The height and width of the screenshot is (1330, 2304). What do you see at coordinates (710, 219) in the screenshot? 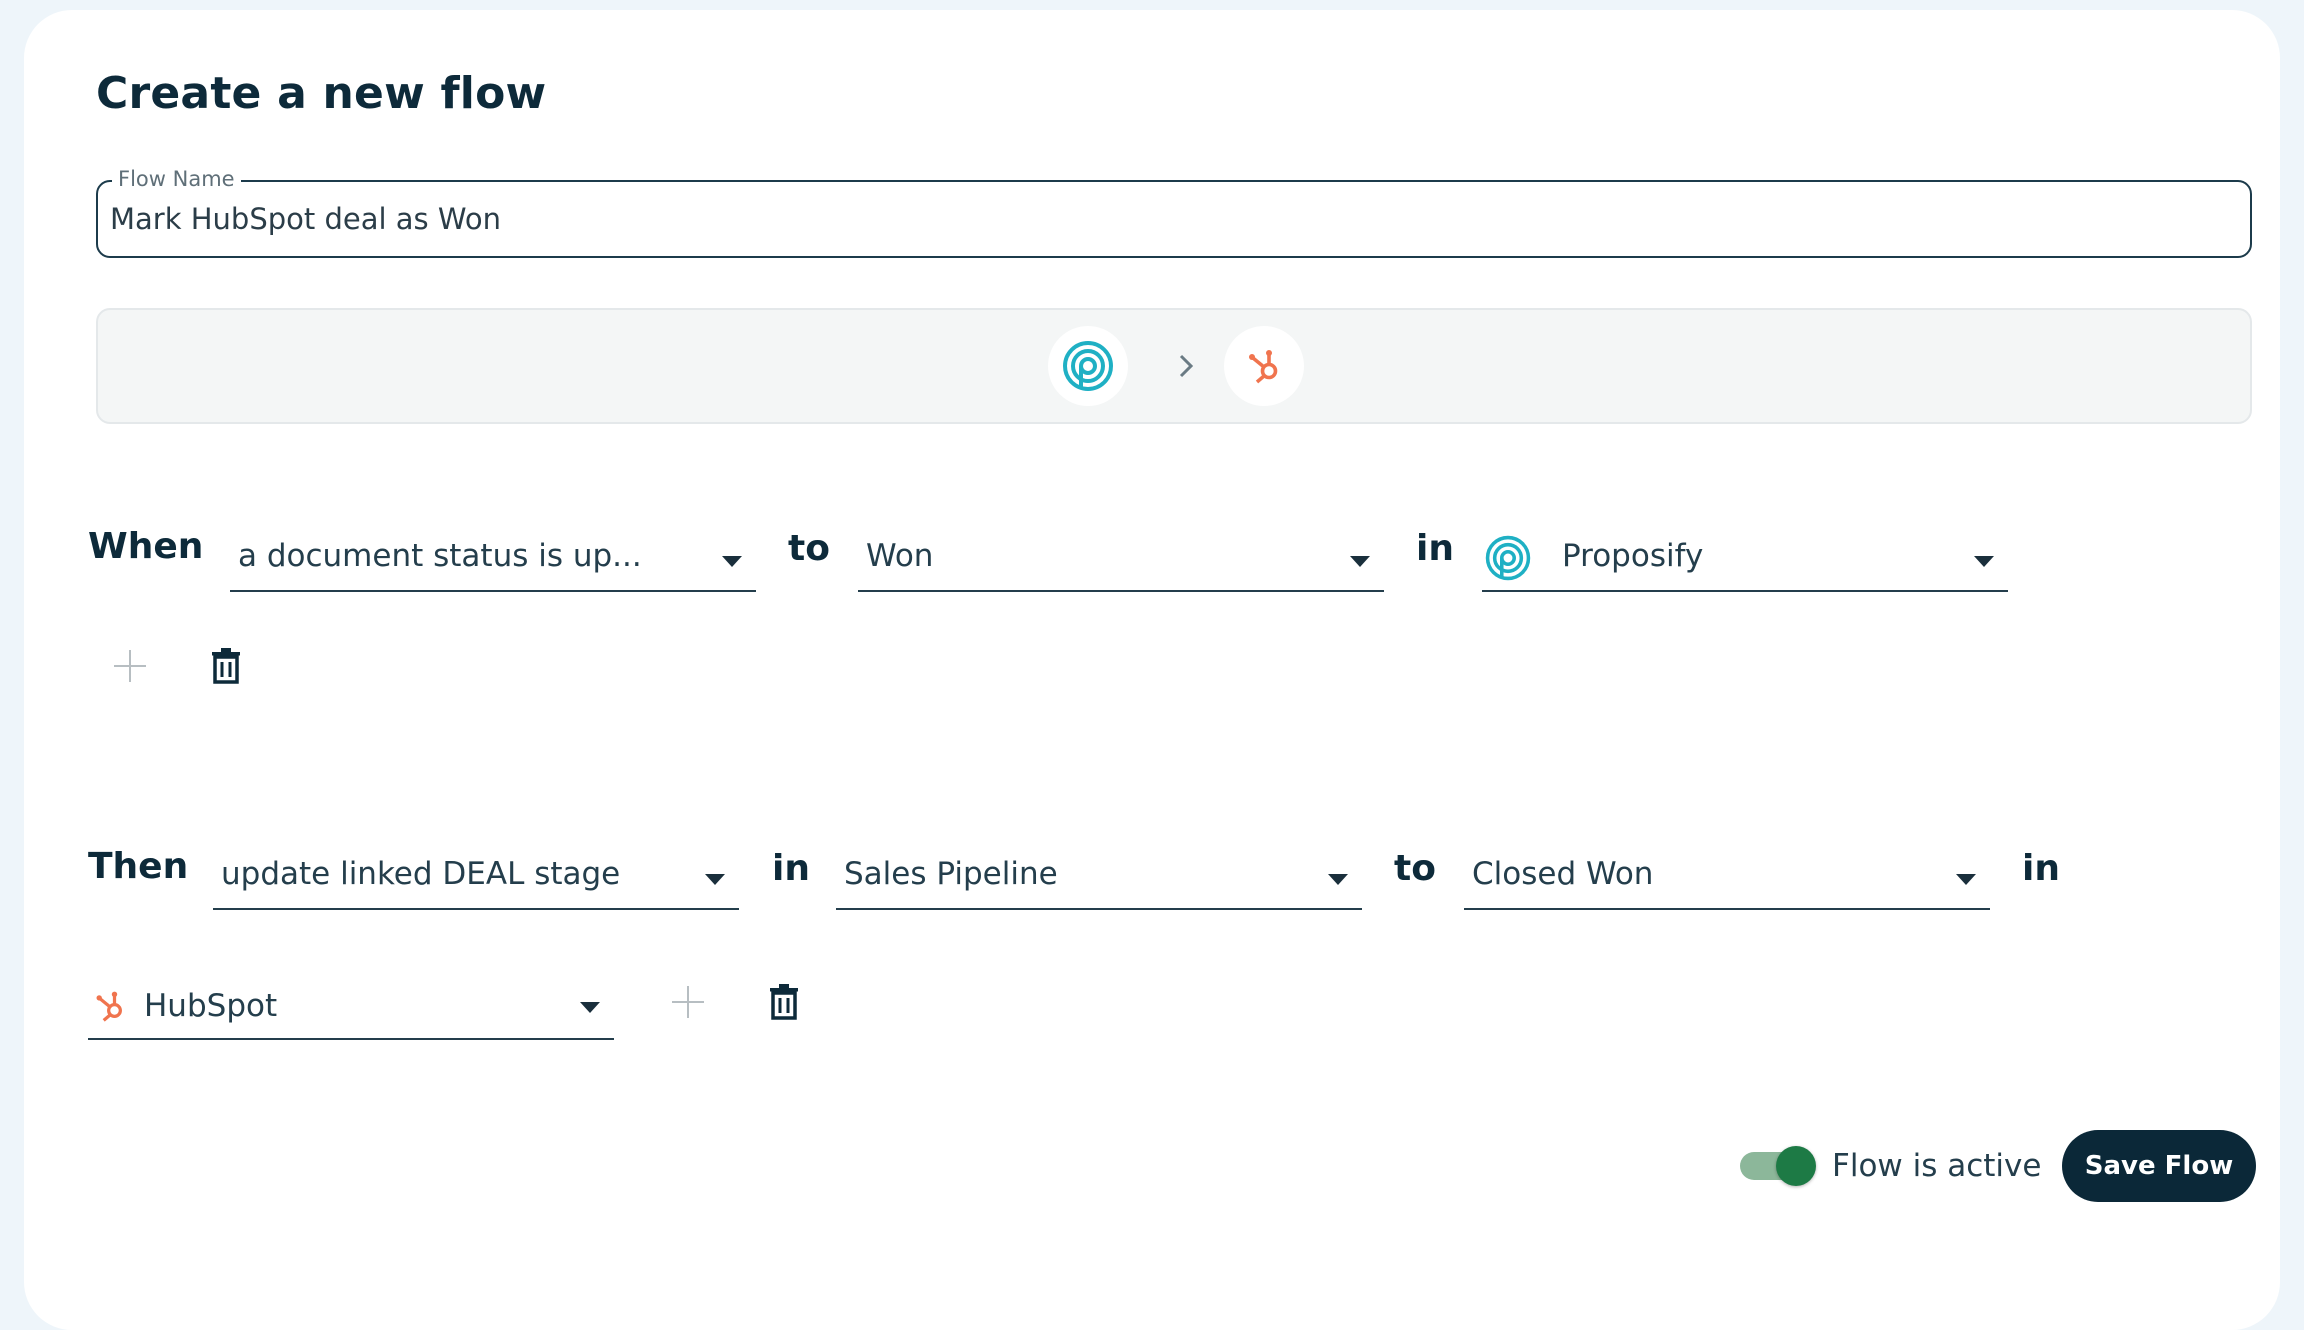
I see `flow-name-input` at bounding box center [710, 219].